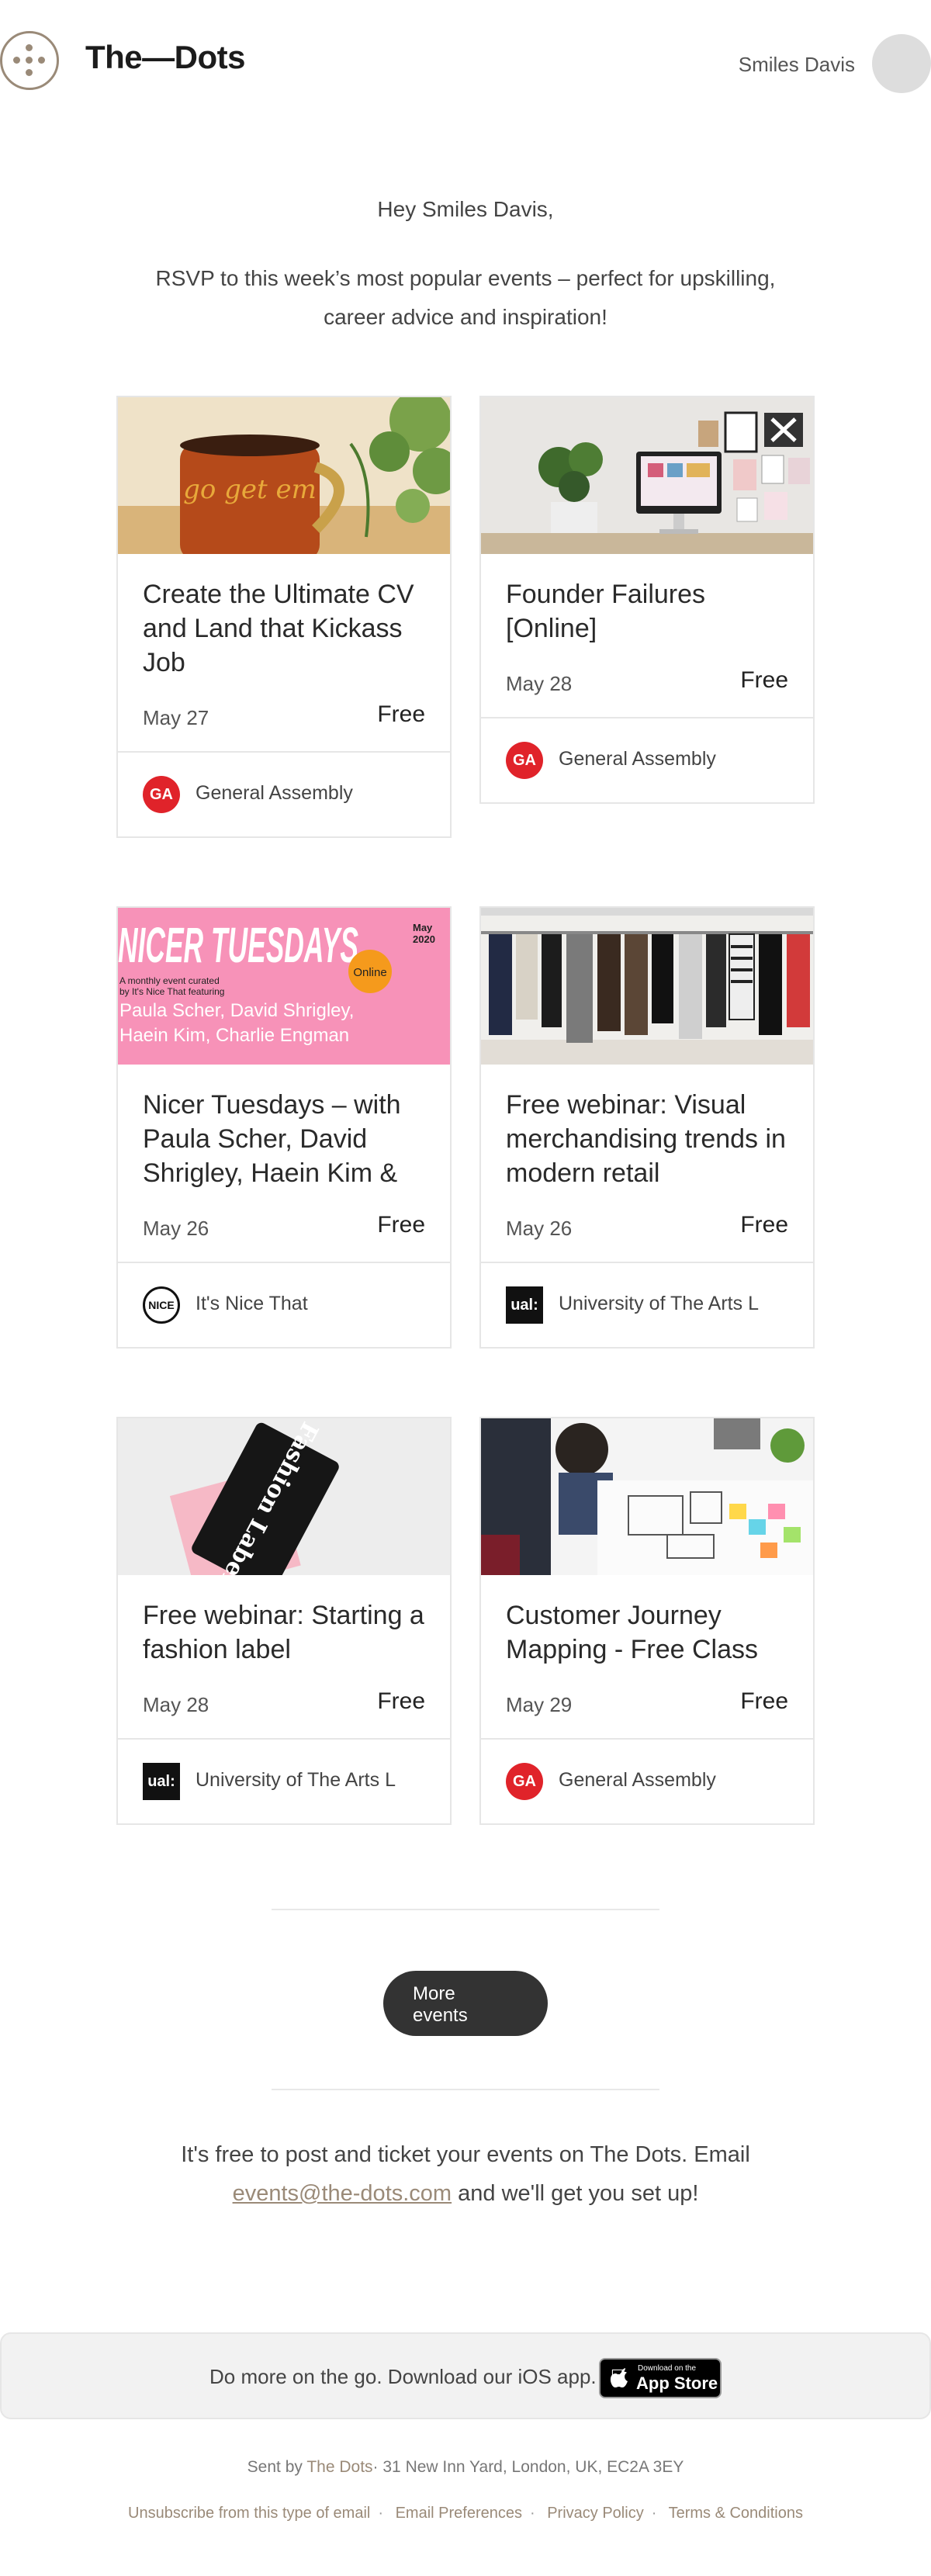  What do you see at coordinates (434, 1993) in the screenshot?
I see `more-events-label-1: More` at bounding box center [434, 1993].